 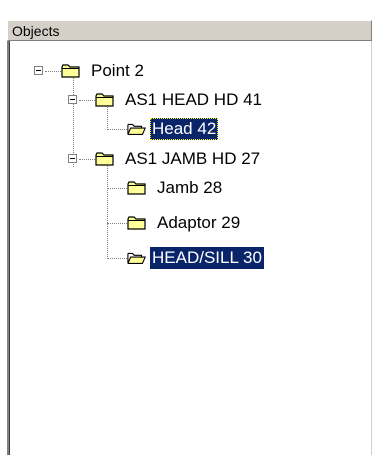 I want to click on tree-node-label: Point 2, so click(x=117, y=70).